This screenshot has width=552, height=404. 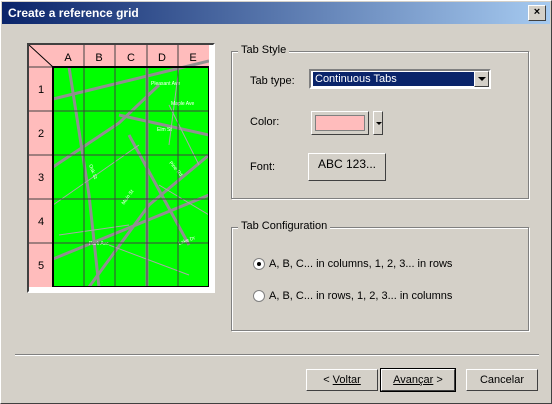 What do you see at coordinates (162, 58) in the screenshot?
I see `column-header: D` at bounding box center [162, 58].